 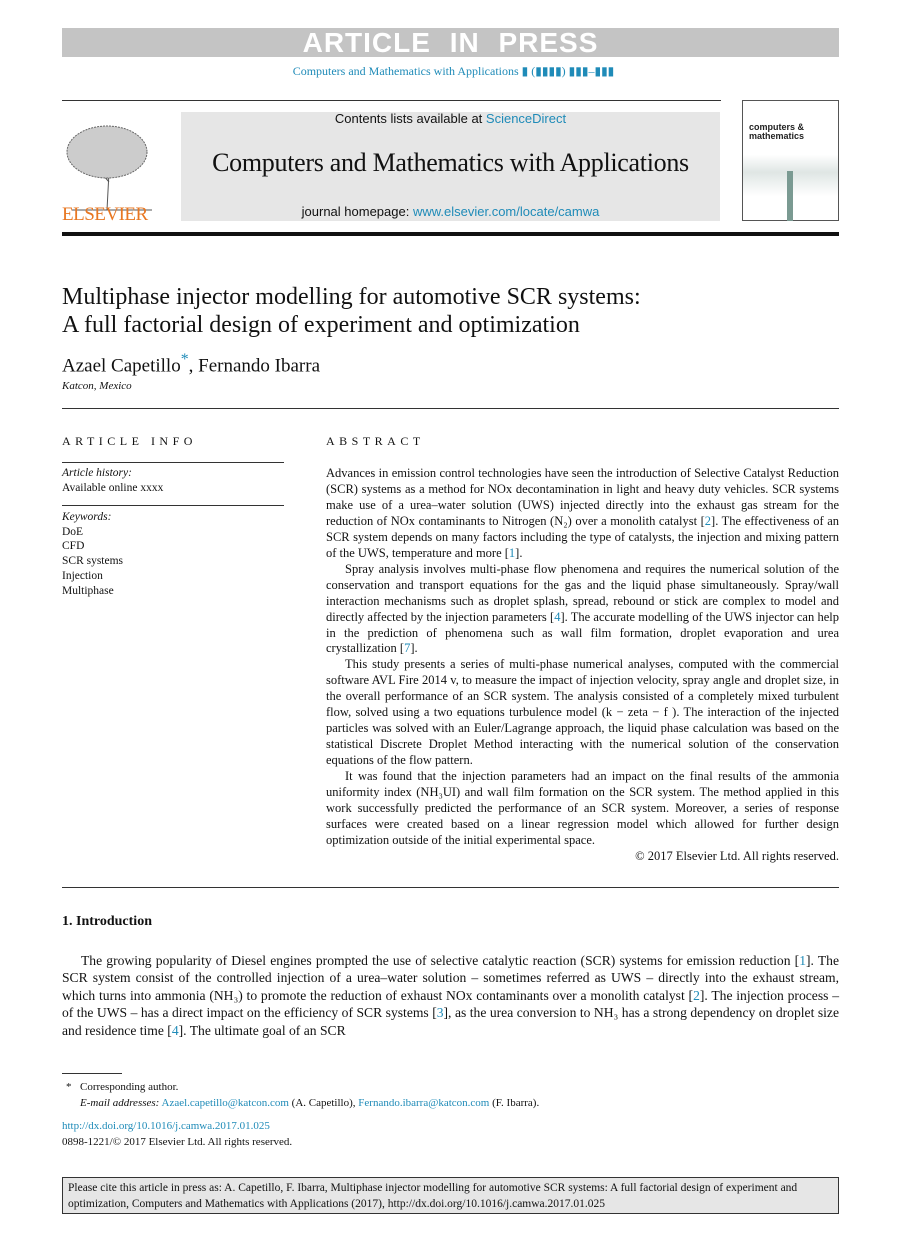 What do you see at coordinates (790, 196) in the screenshot?
I see `cover-graphic` at bounding box center [790, 196].